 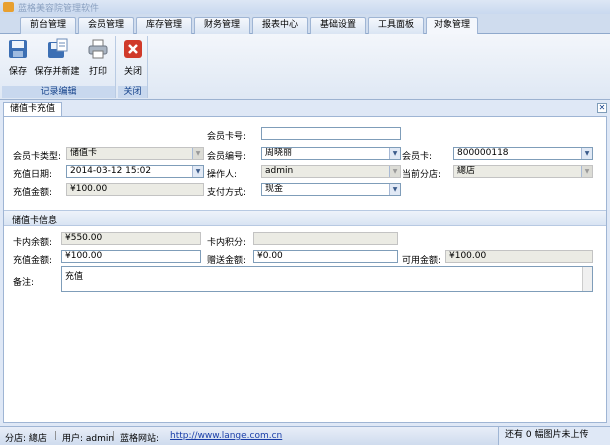 What do you see at coordinates (422, 261) in the screenshot?
I see `usable-label: 可用金额:` at bounding box center [422, 261].